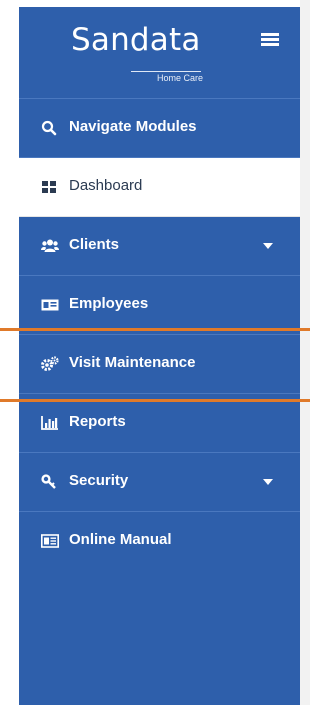 This screenshot has height=705, width=320. Describe the element at coordinates (132, 362) in the screenshot. I see `sidebar-item-label: Visit Maintenance` at that location.